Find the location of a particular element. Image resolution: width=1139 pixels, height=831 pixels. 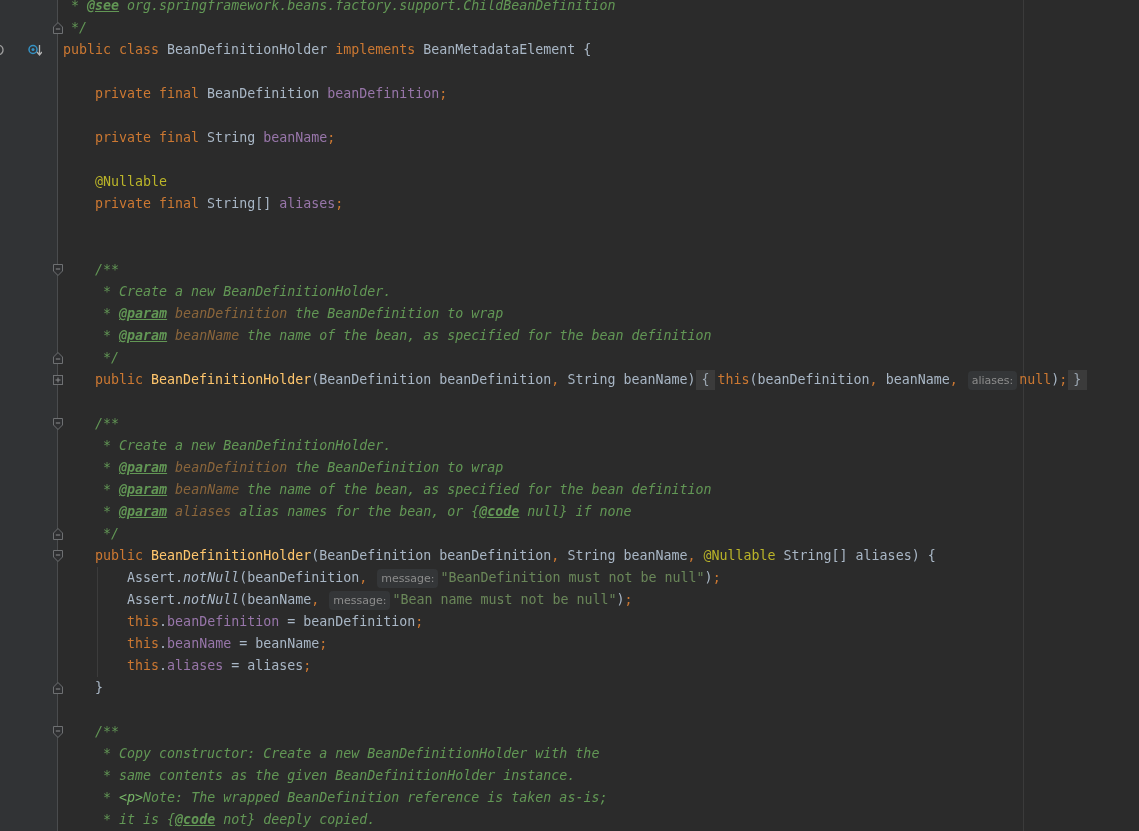

code-line: * <p>Note: The wrapped BeanDefinition reference is taken as-is; is located at coordinates (355, 798).